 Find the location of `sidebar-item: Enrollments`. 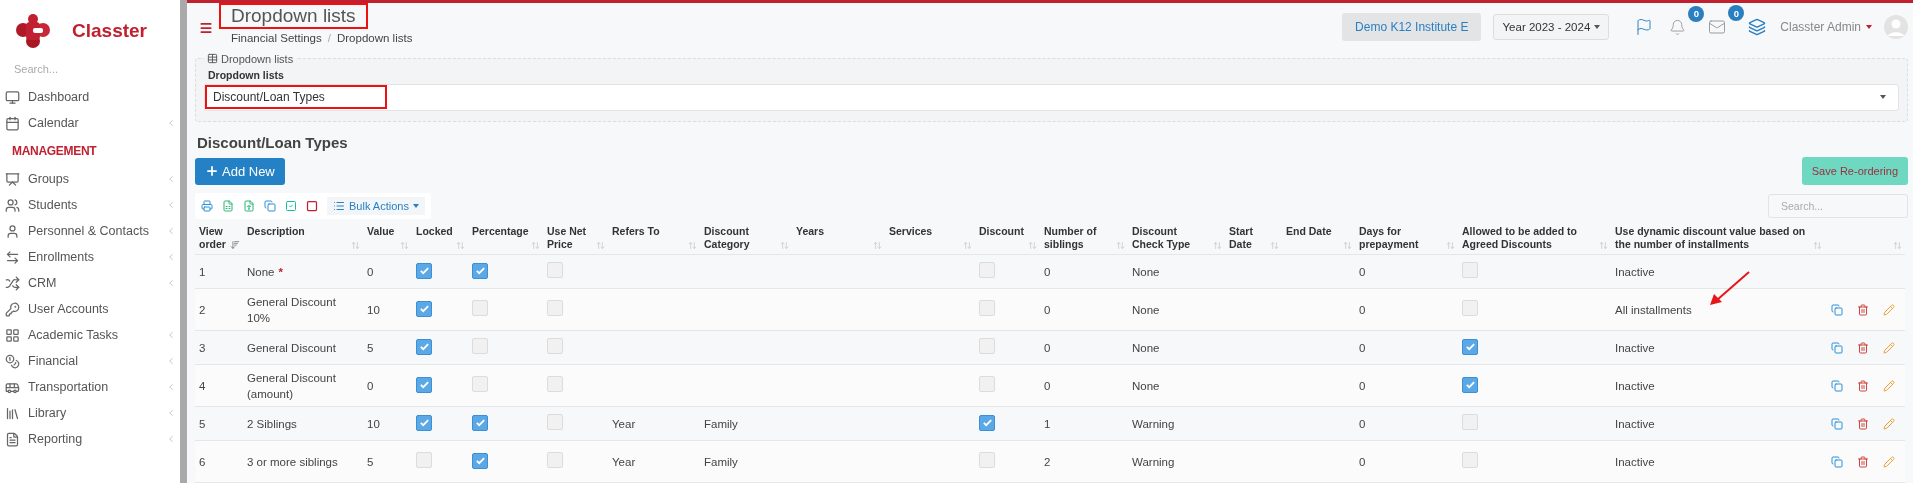

sidebar-item: Enrollments is located at coordinates (90, 257).